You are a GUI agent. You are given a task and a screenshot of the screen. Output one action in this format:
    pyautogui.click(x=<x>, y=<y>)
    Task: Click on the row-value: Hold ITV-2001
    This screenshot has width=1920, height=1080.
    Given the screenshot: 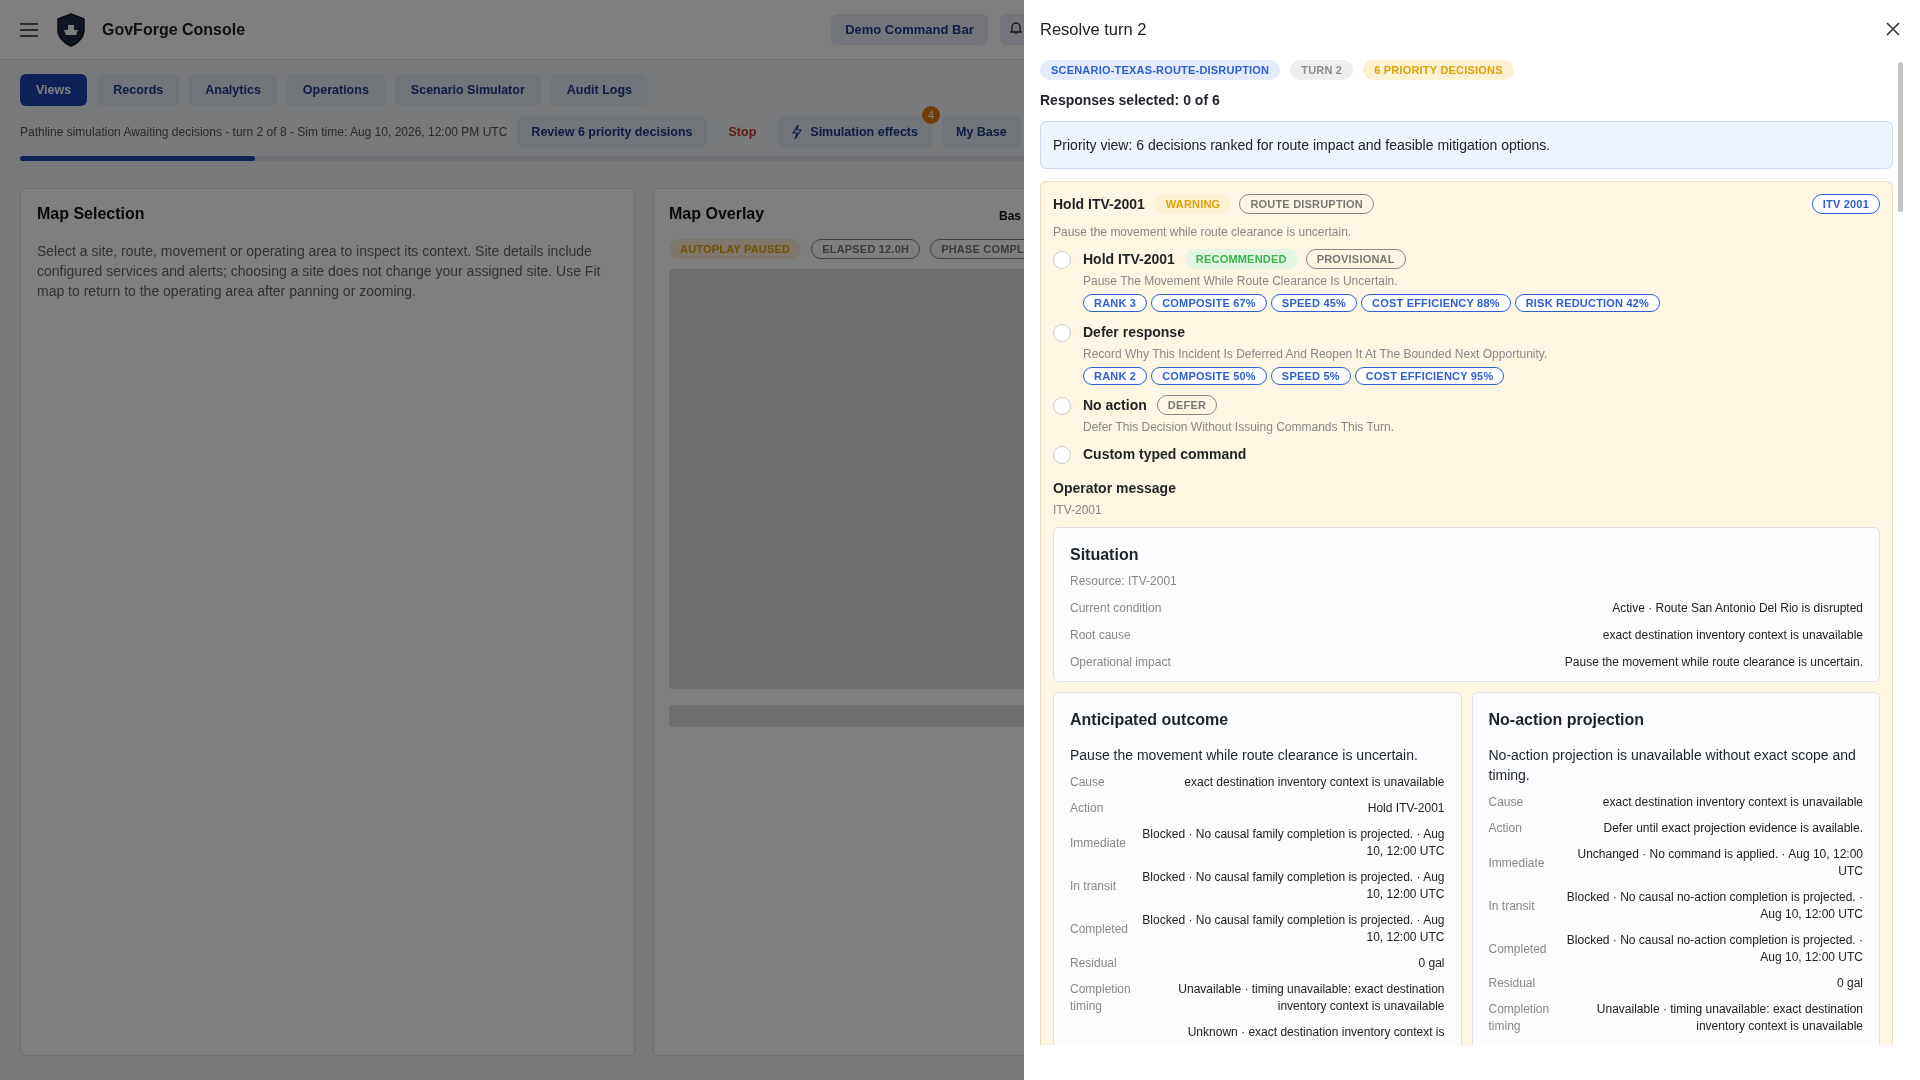 What is the action you would take?
    pyautogui.click(x=1405, y=808)
    